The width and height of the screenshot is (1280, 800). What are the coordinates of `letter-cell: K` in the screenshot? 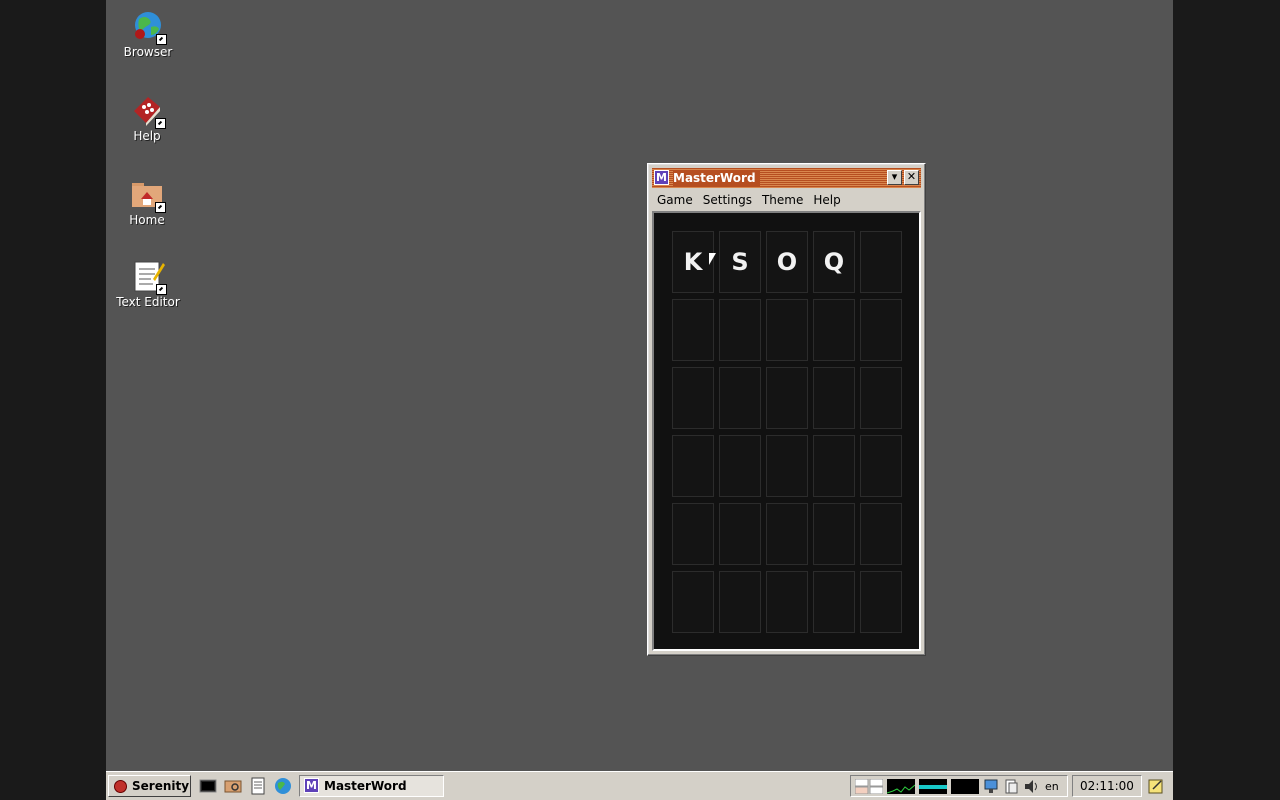 It's located at (693, 262).